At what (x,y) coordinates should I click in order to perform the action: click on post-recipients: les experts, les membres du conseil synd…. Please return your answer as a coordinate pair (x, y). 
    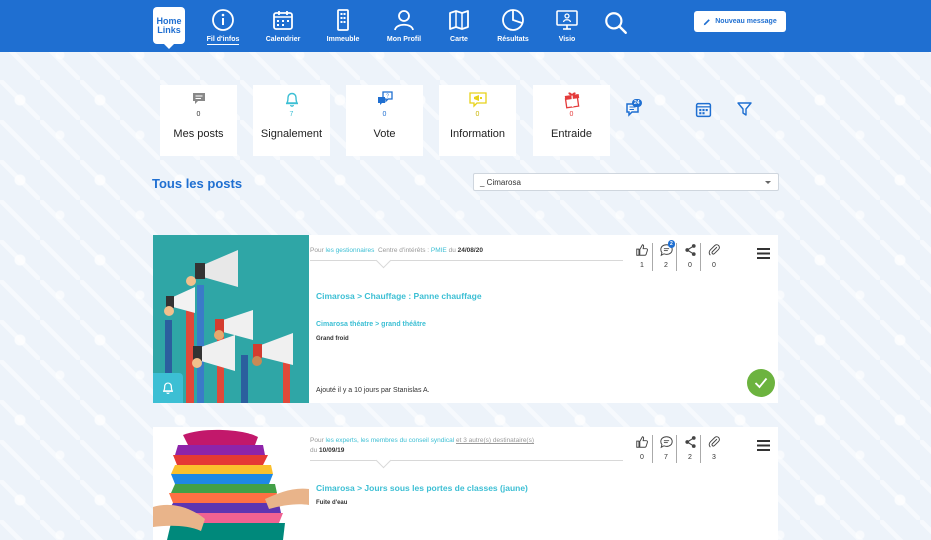
    Looking at the image, I should click on (390, 440).